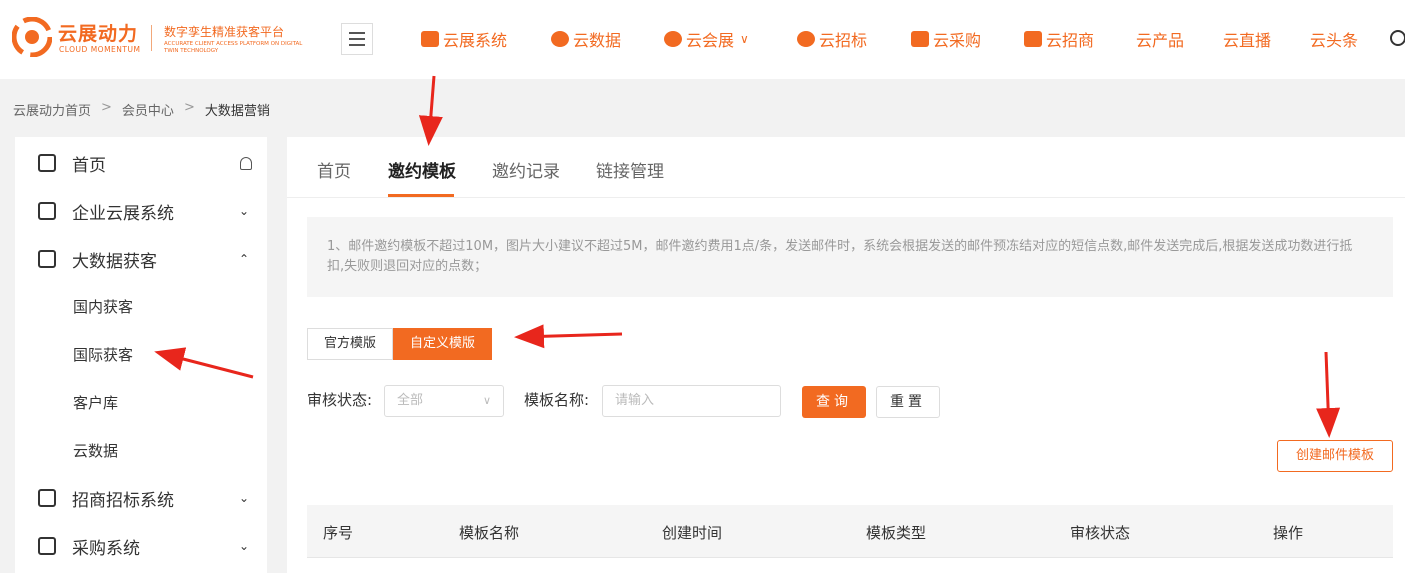 Image resolution: width=1405 pixels, height=573 pixels. What do you see at coordinates (1335, 456) in the screenshot?
I see `create-email-template-button: 创建邮件模板` at bounding box center [1335, 456].